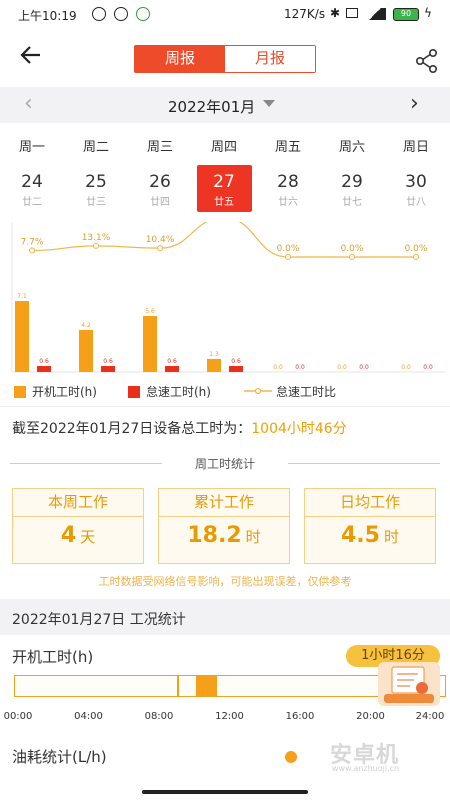 The image size is (450, 800). I want to click on tab-weekly: 周报, so click(180, 59).